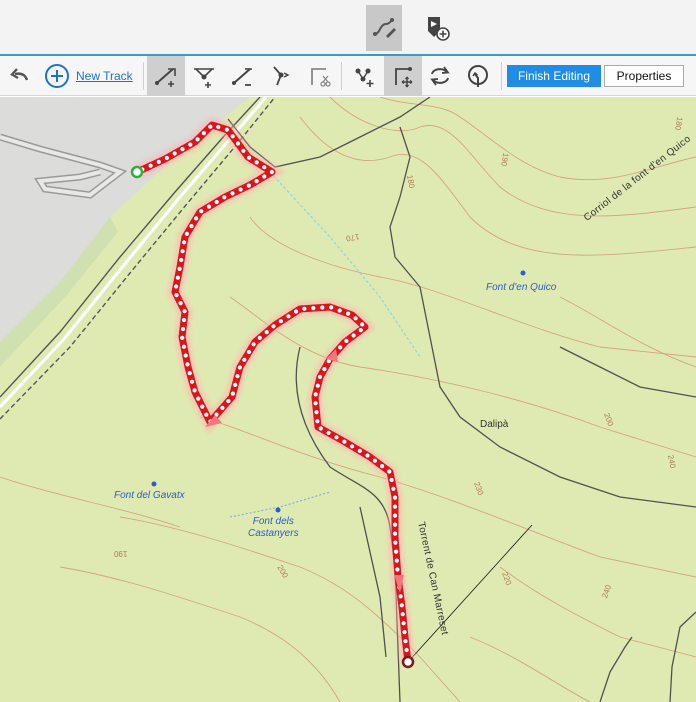 Image resolution: width=696 pixels, height=702 pixels. What do you see at coordinates (137, 172) in the screenshot?
I see `track-start-marker` at bounding box center [137, 172].